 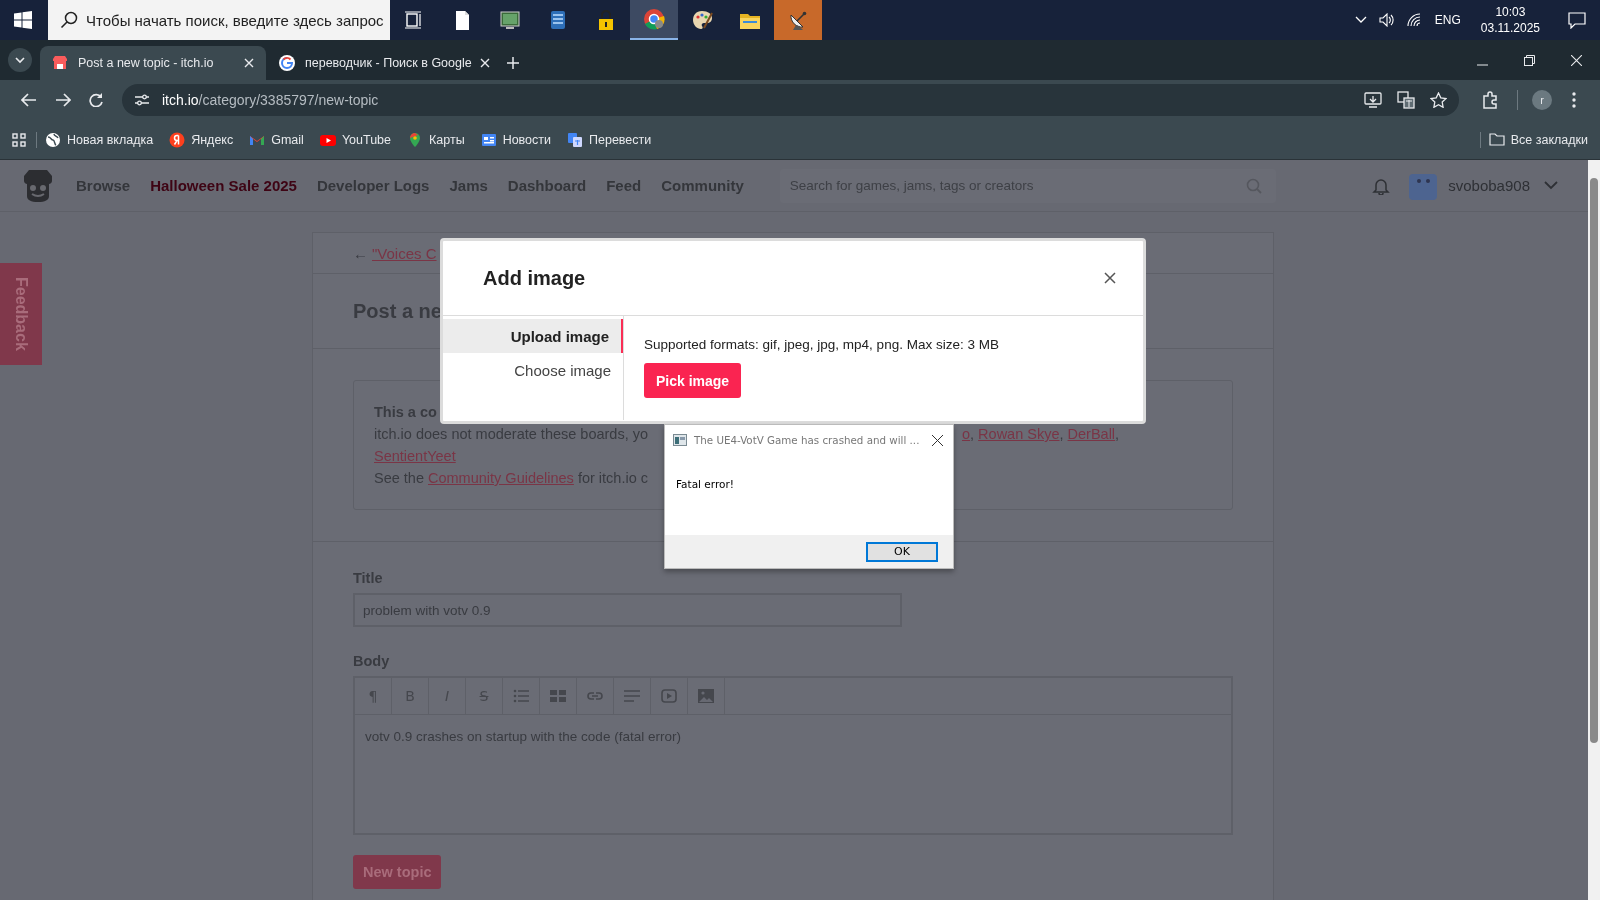 What do you see at coordinates (142, 100) in the screenshot?
I see `site-settings-icon` at bounding box center [142, 100].